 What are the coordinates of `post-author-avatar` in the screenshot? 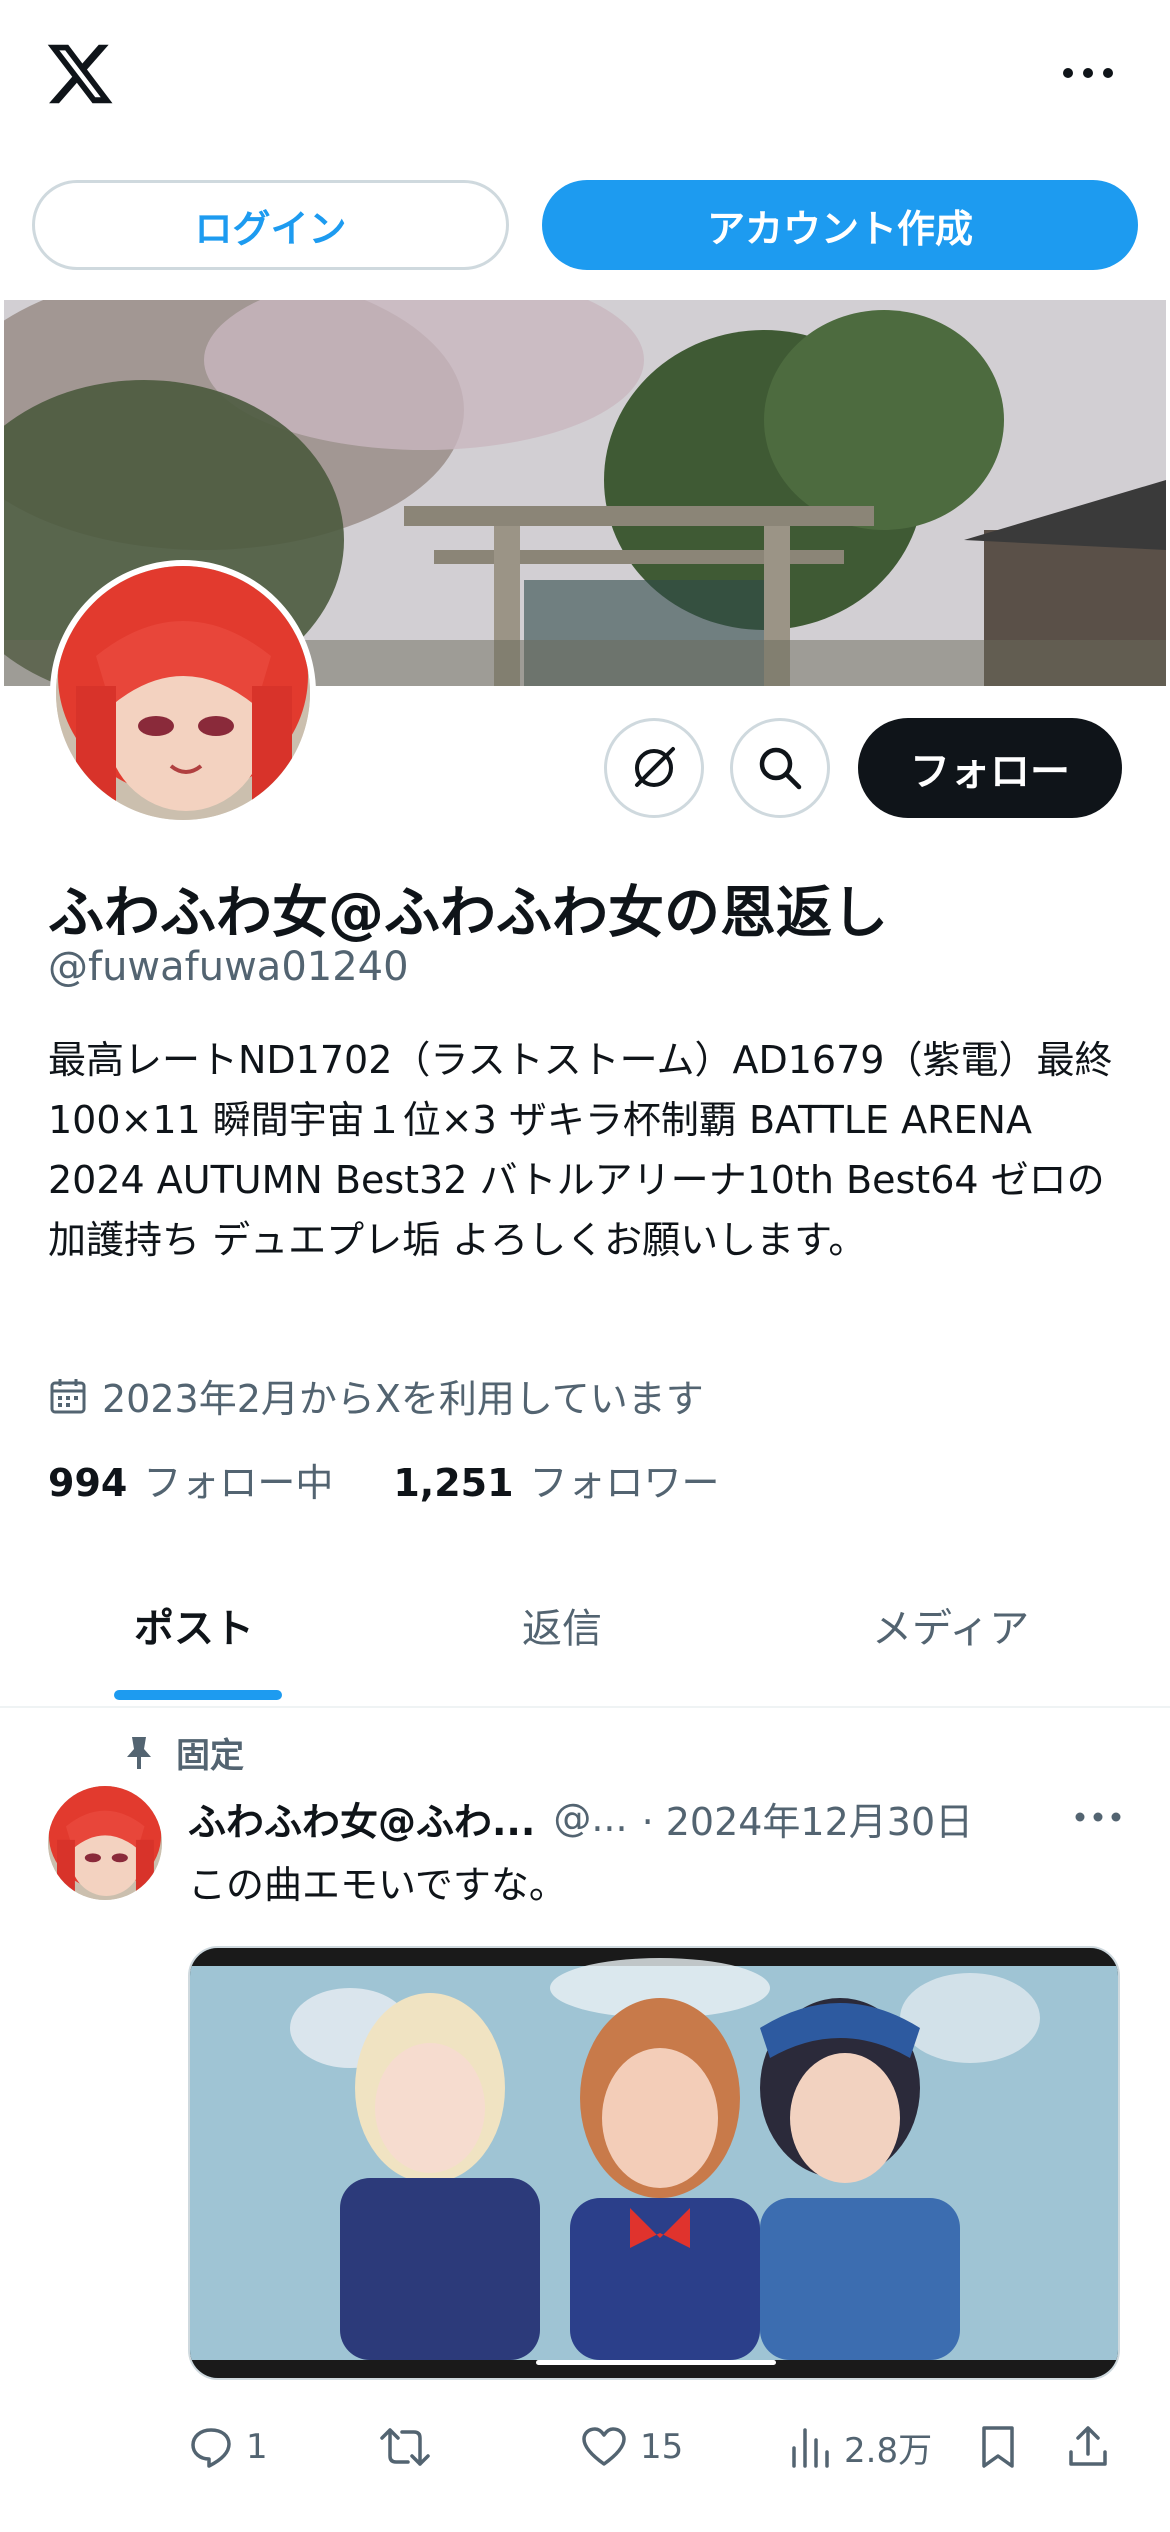 It's located at (105, 1843).